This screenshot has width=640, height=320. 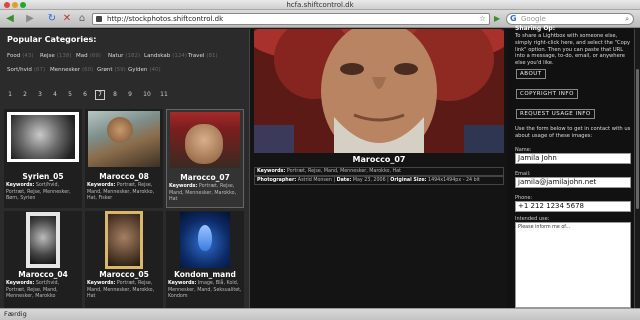 What do you see at coordinates (25, 95) in the screenshot?
I see `page-link: 2` at bounding box center [25, 95].